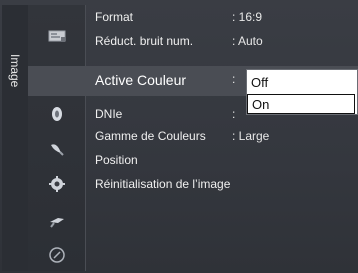 Image resolution: width=358 pixels, height=273 pixels. I want to click on menu-item-dnie: DNIe, so click(108, 114).